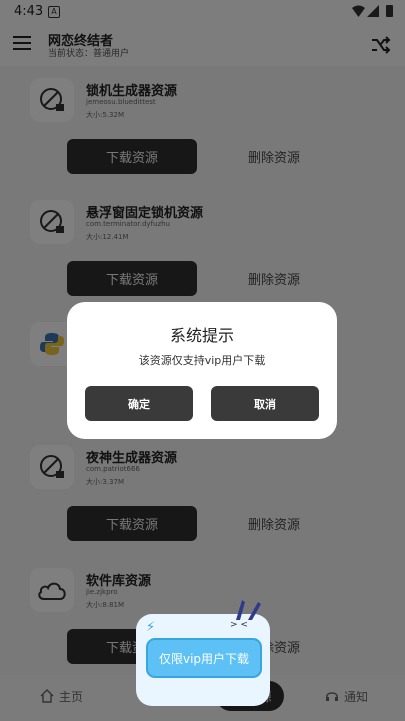  Describe the element at coordinates (139, 403) in the screenshot. I see `confirm-button: 确定` at that location.